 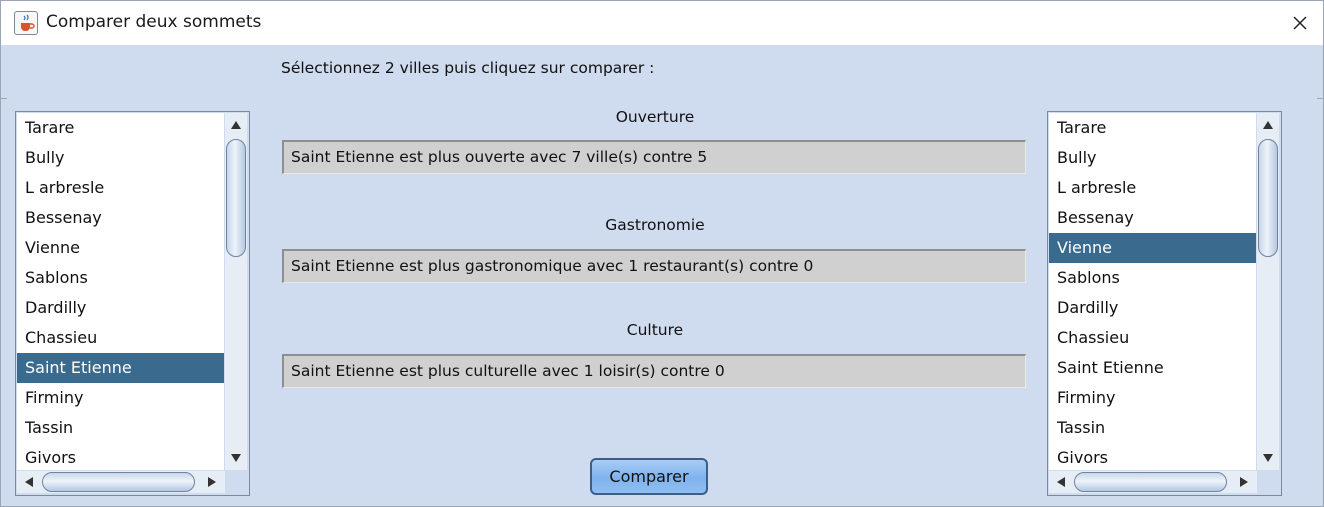 What do you see at coordinates (1268, 482) in the screenshot?
I see `right-scroll-corner` at bounding box center [1268, 482].